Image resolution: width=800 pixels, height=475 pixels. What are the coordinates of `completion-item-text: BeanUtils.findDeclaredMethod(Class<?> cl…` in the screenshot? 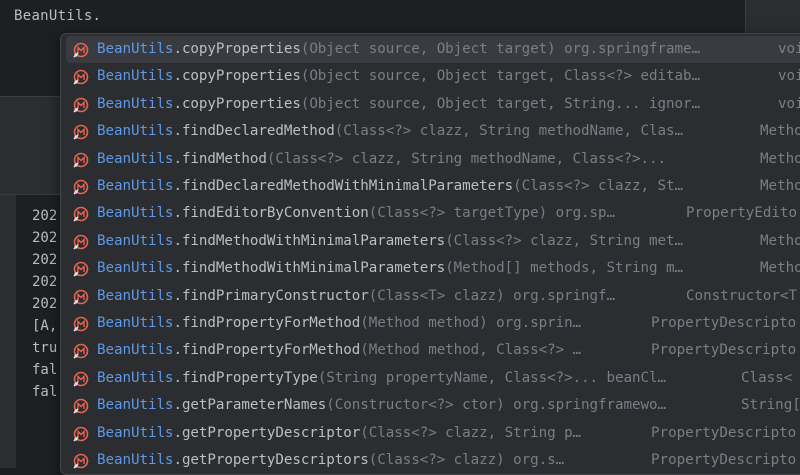 It's located at (390, 131).